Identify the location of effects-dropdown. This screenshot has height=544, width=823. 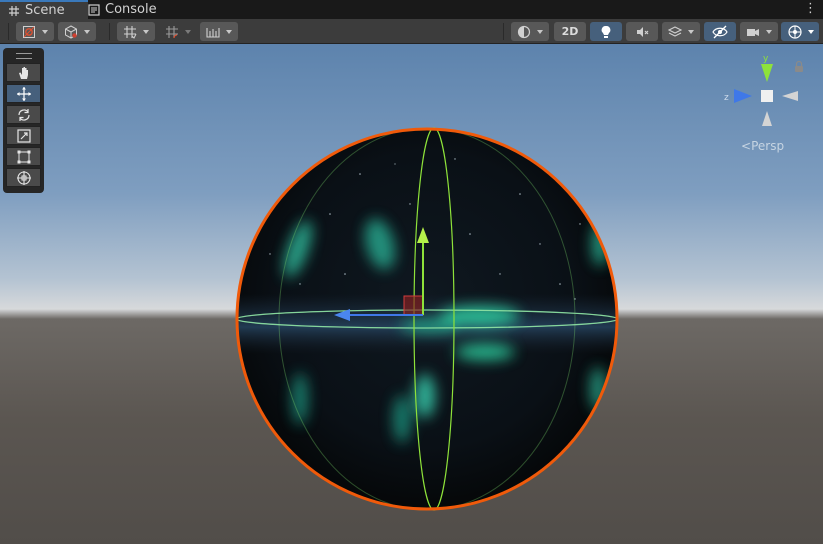
(681, 31).